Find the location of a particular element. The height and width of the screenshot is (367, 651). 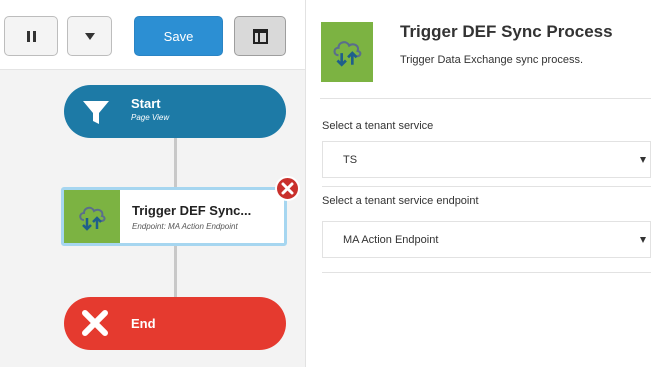

remove-node-button is located at coordinates (287, 188).